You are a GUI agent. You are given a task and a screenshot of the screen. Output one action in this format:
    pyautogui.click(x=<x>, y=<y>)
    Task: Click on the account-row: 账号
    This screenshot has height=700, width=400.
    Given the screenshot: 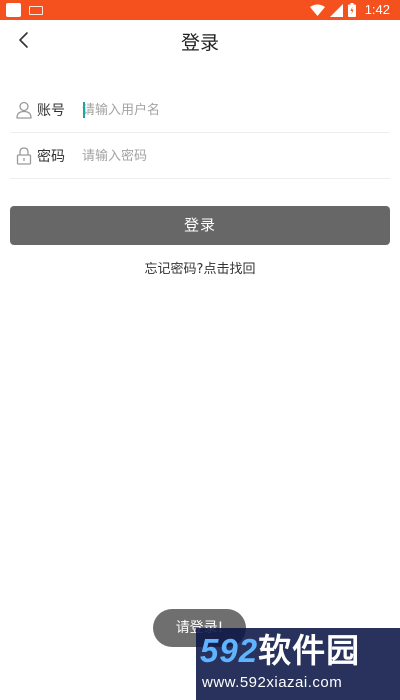 What is the action you would take?
    pyautogui.click(x=200, y=110)
    